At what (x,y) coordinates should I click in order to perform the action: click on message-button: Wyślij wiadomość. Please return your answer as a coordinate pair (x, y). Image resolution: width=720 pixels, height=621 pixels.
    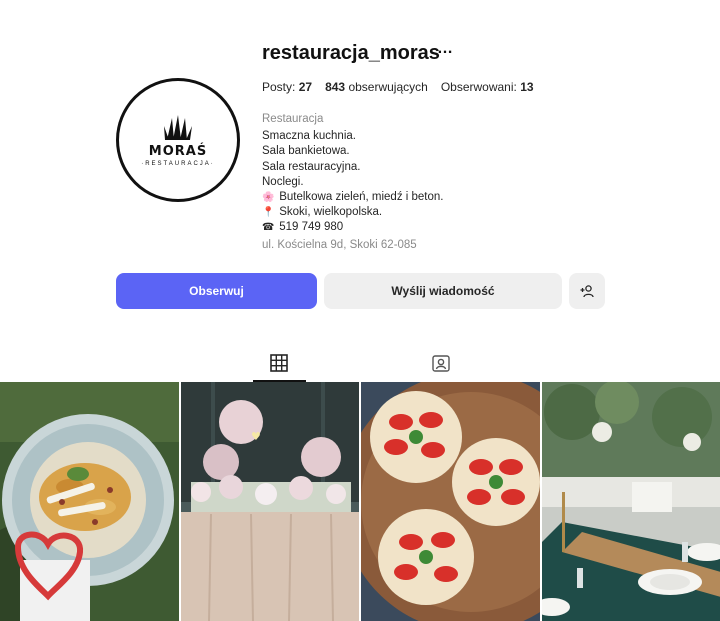
    Looking at the image, I should click on (443, 291).